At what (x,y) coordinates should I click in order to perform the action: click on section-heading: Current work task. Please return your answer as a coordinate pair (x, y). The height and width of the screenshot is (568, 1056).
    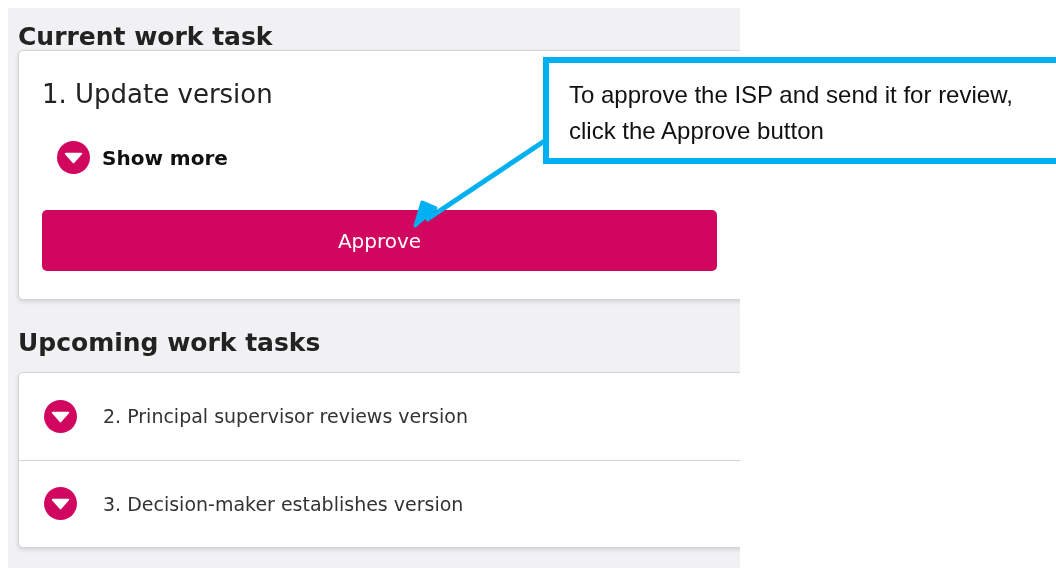
    Looking at the image, I should click on (145, 36).